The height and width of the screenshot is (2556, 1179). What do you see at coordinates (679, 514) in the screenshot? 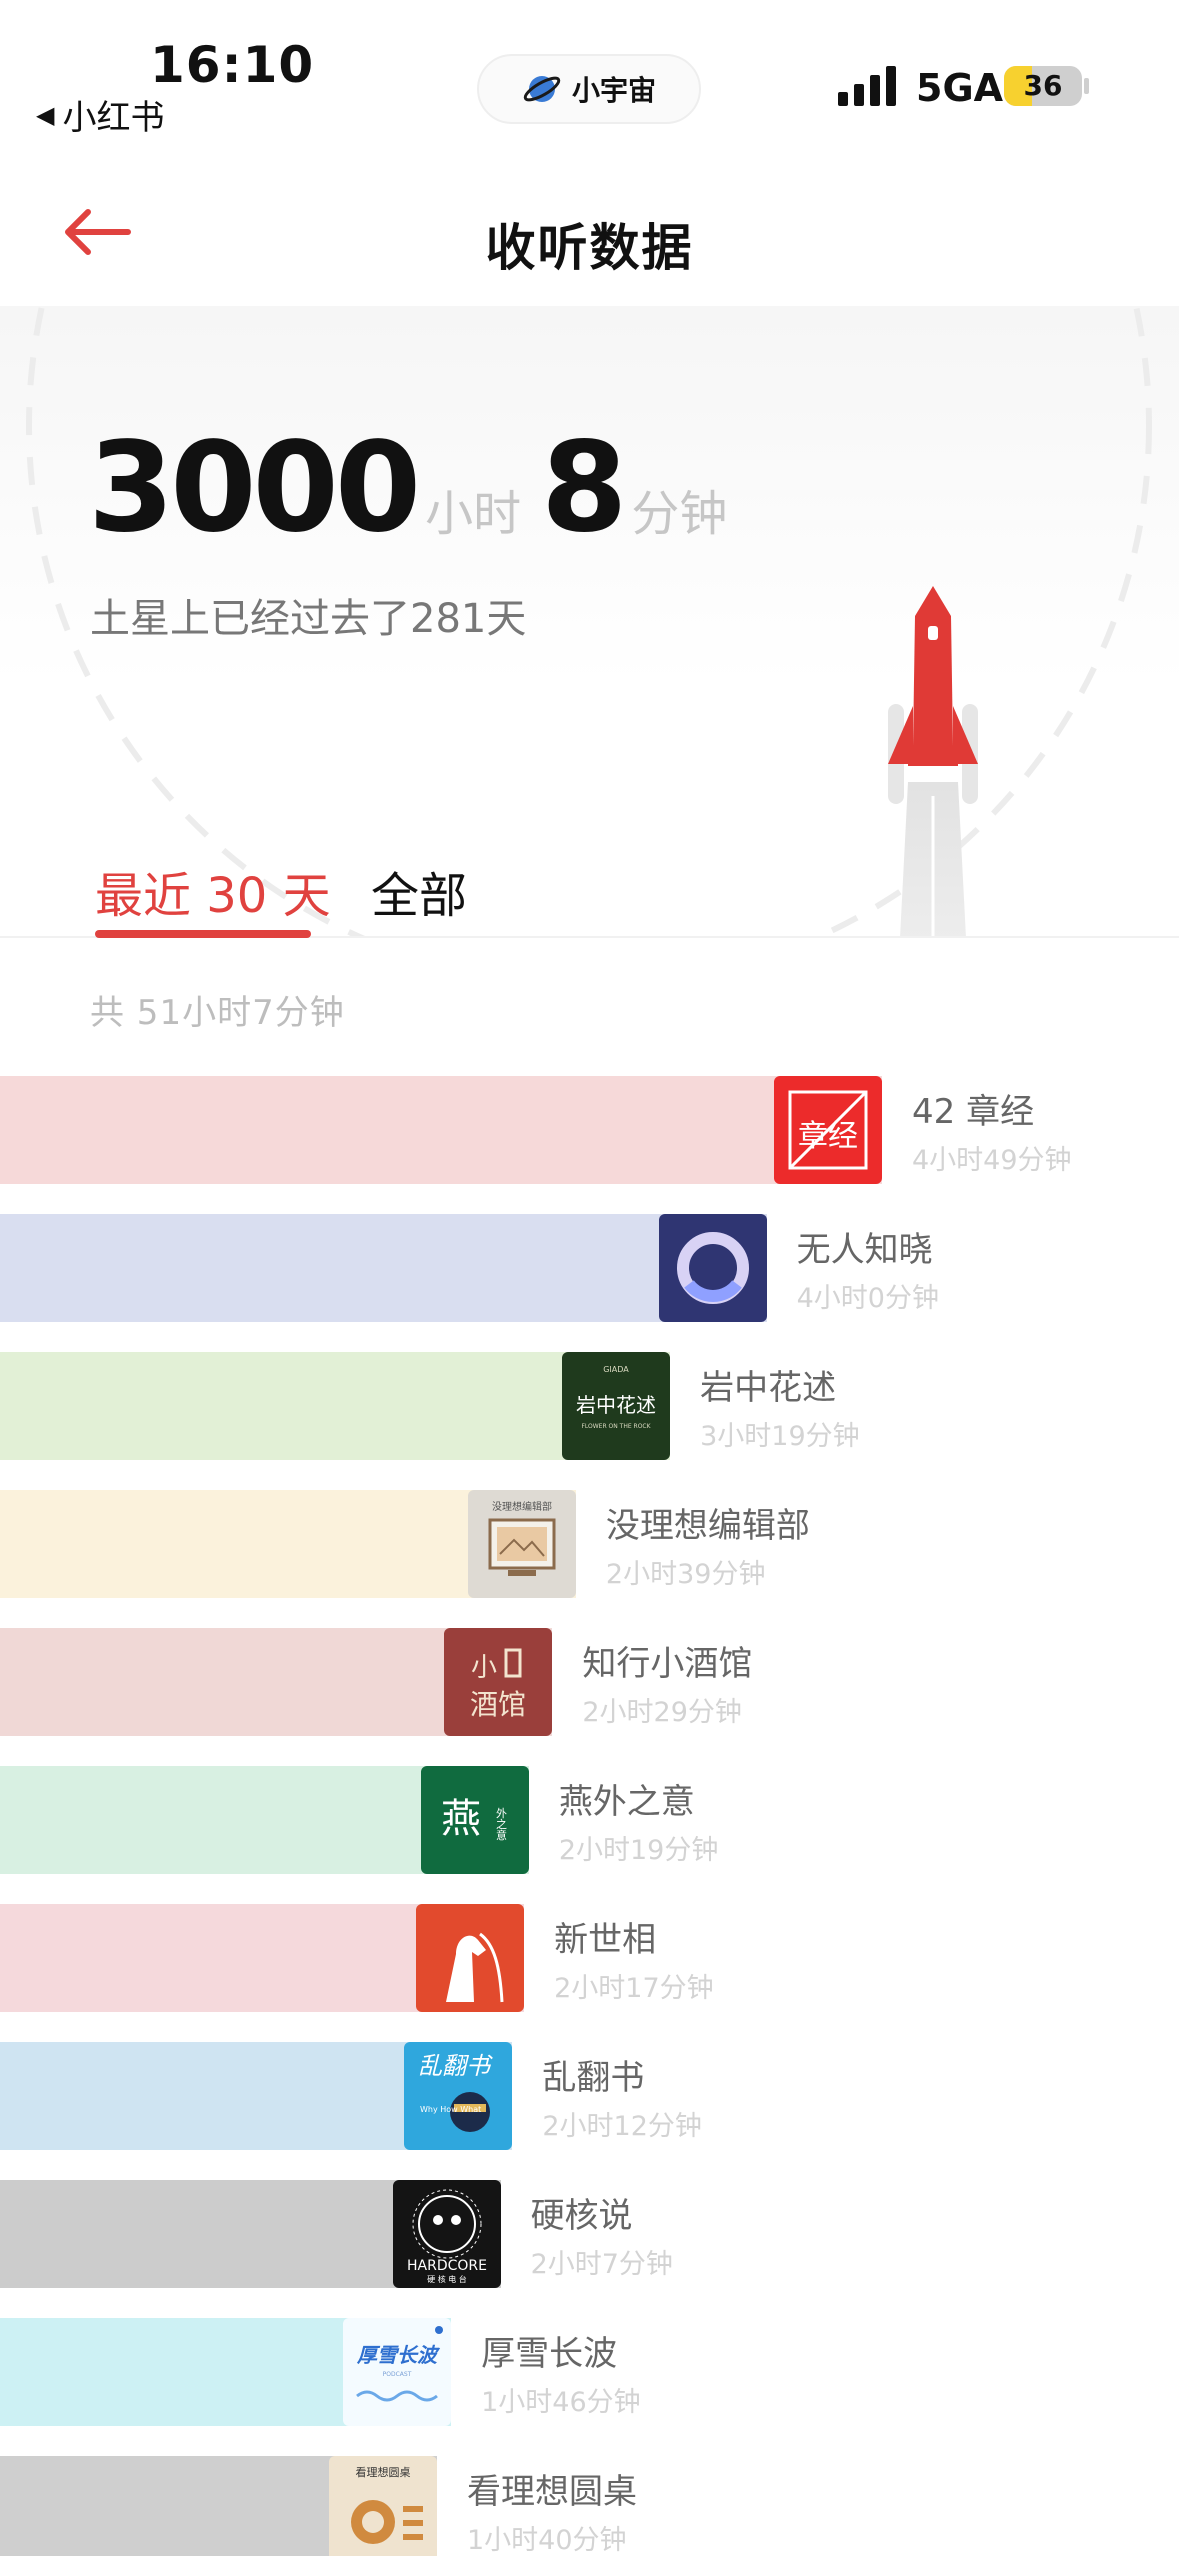
I see `minutes-unit: 分钟` at bounding box center [679, 514].